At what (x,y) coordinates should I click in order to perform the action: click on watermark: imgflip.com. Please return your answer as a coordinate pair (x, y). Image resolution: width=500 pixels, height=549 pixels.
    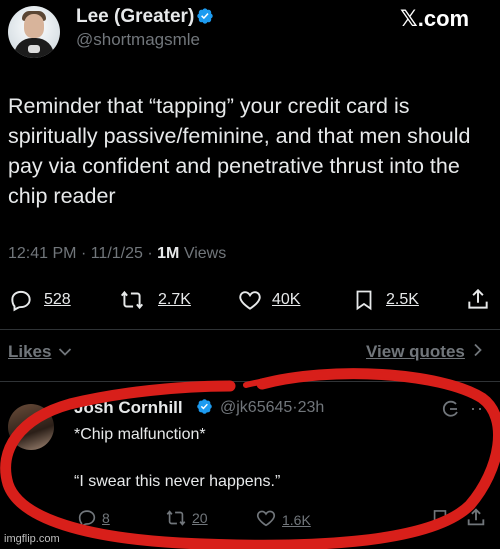
    Looking at the image, I should click on (32, 539).